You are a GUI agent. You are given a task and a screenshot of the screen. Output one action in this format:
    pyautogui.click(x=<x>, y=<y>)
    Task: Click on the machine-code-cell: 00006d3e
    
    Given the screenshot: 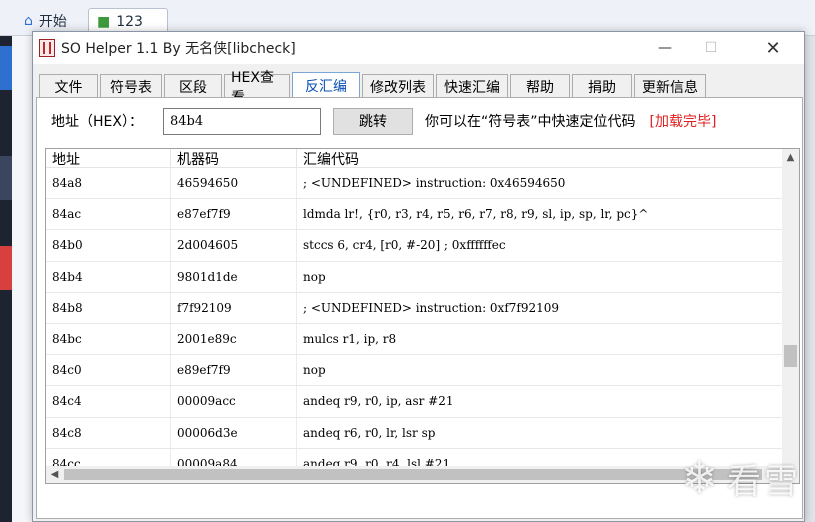 What is the action you would take?
    pyautogui.click(x=234, y=432)
    